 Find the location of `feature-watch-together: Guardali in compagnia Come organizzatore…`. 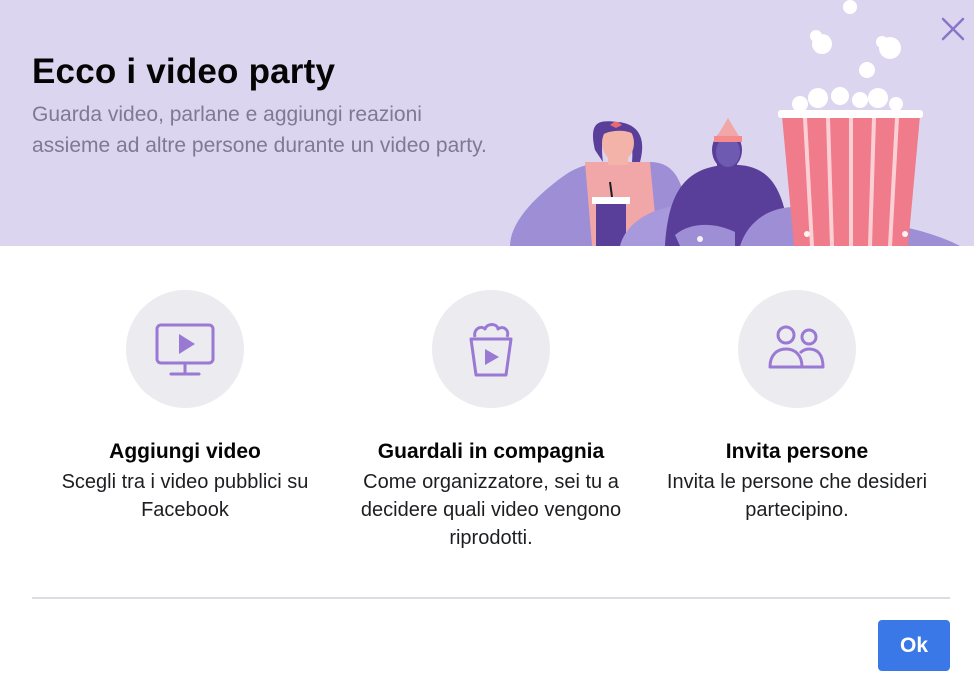

feature-watch-together: Guardali in compagnia Come organizzatore… is located at coordinates (491, 421).